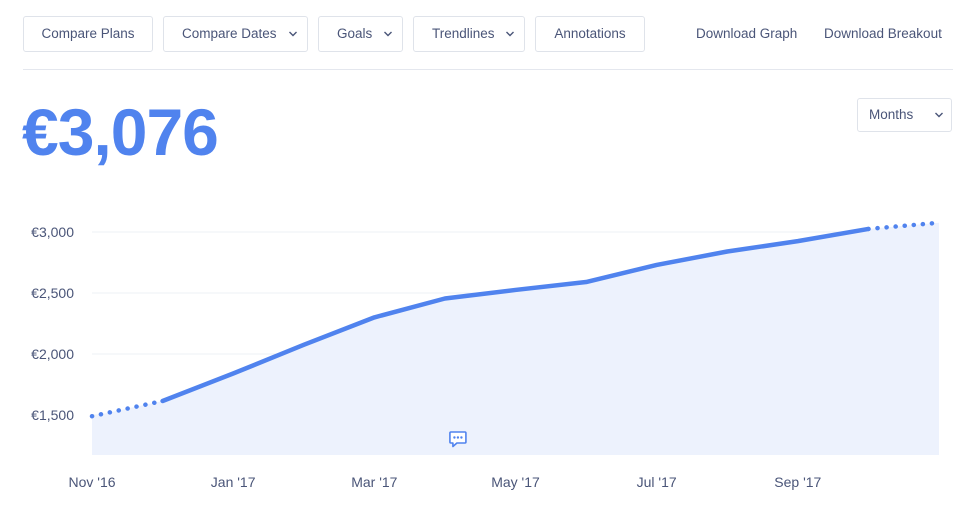 Image resolution: width=975 pixels, height=510 pixels. I want to click on goals-dropdown: Goals, so click(360, 34).